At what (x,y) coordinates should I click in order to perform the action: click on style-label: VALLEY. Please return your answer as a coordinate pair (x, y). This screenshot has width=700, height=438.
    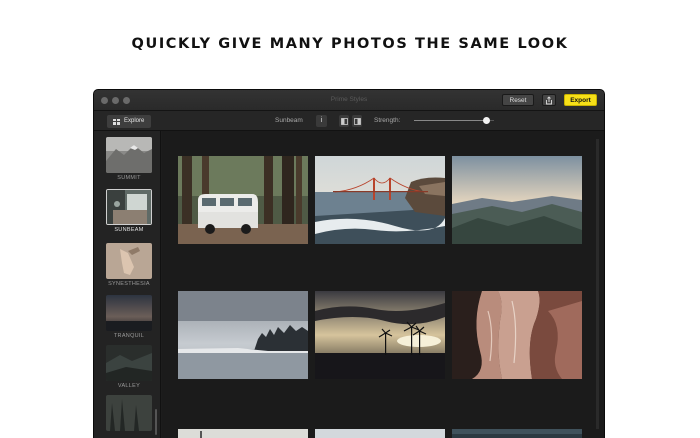
    Looking at the image, I should click on (129, 386).